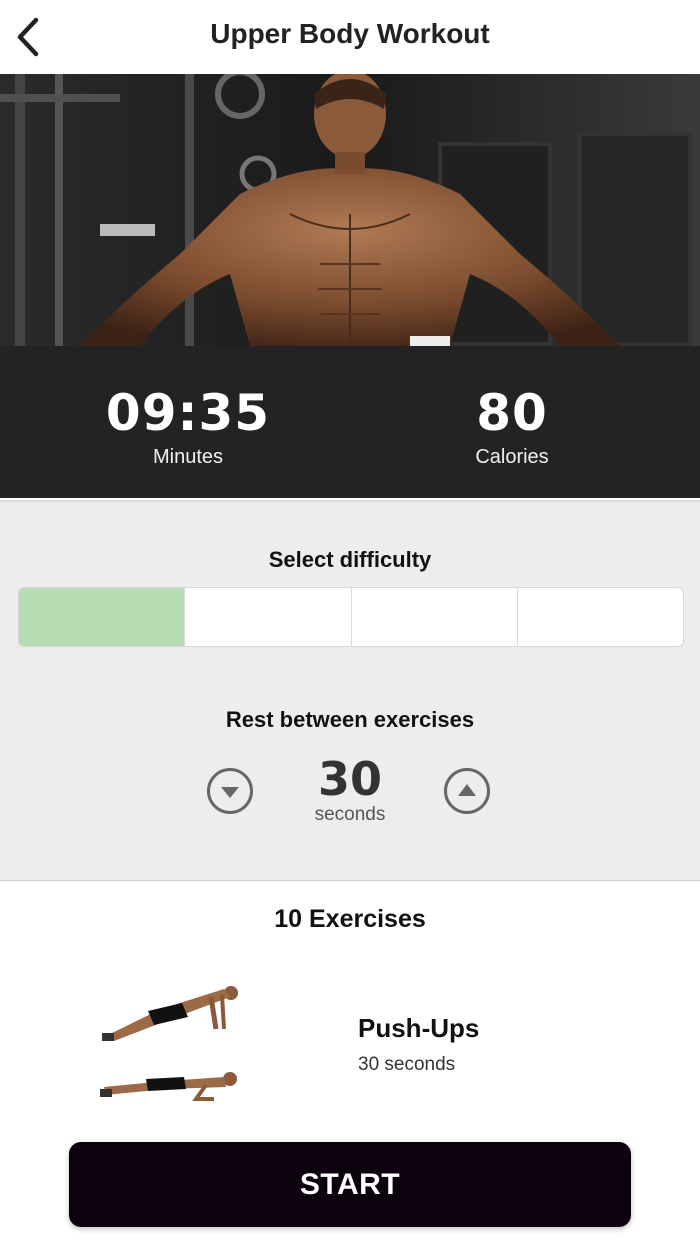 The width and height of the screenshot is (700, 1244). I want to click on exercise-name: Push-Ups, so click(419, 1028).